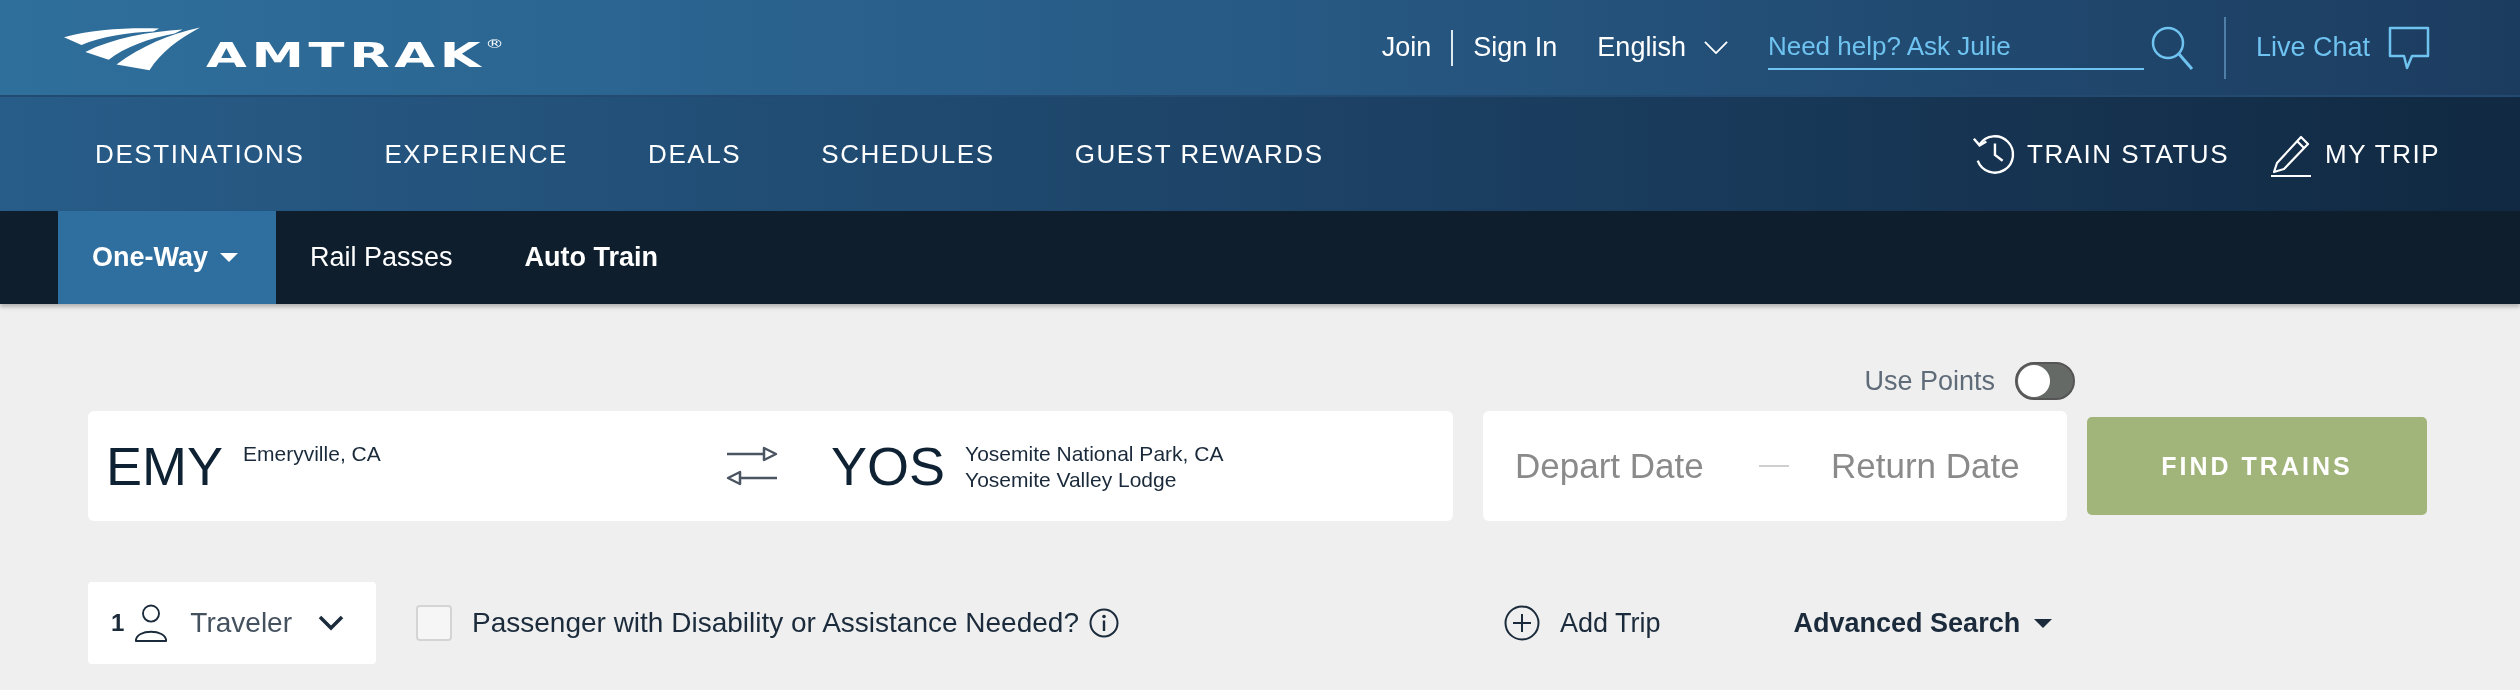  What do you see at coordinates (1923, 623) in the screenshot?
I see `advanced-search-button: Advanced Search` at bounding box center [1923, 623].